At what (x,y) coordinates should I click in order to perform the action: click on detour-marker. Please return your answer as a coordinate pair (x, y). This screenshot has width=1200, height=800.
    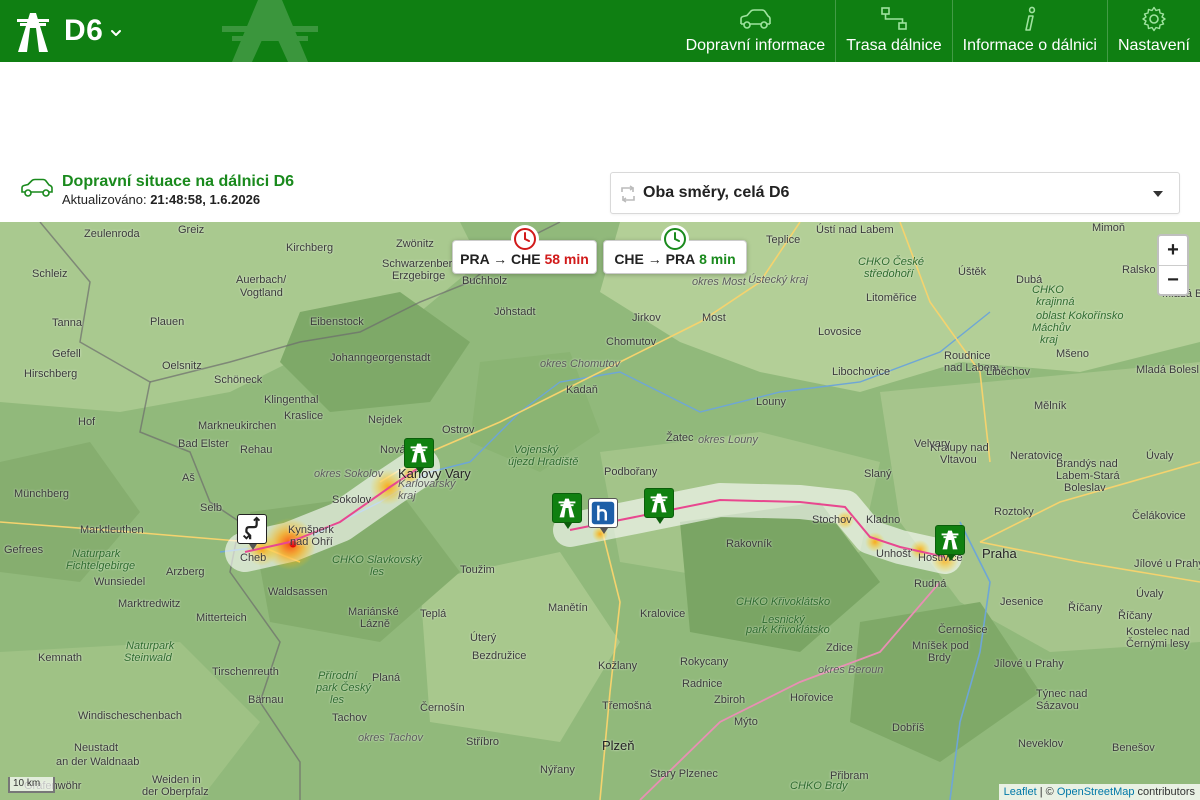
    Looking at the image, I should click on (252, 532).